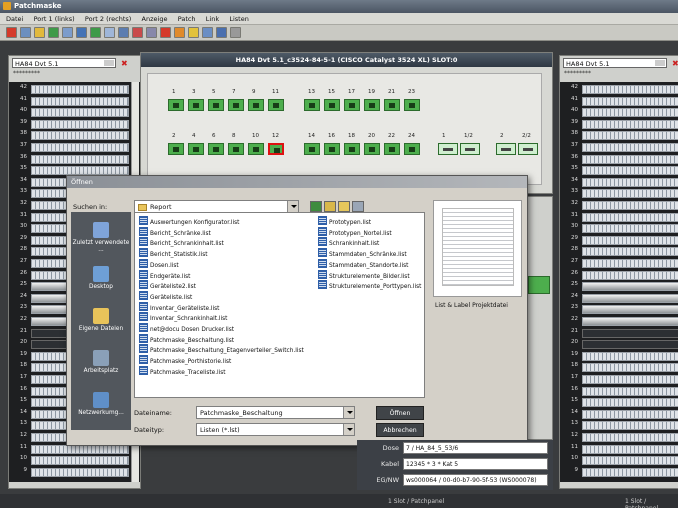  Describe the element at coordinates (165, 32) in the screenshot. I see `delete-icon` at that location.